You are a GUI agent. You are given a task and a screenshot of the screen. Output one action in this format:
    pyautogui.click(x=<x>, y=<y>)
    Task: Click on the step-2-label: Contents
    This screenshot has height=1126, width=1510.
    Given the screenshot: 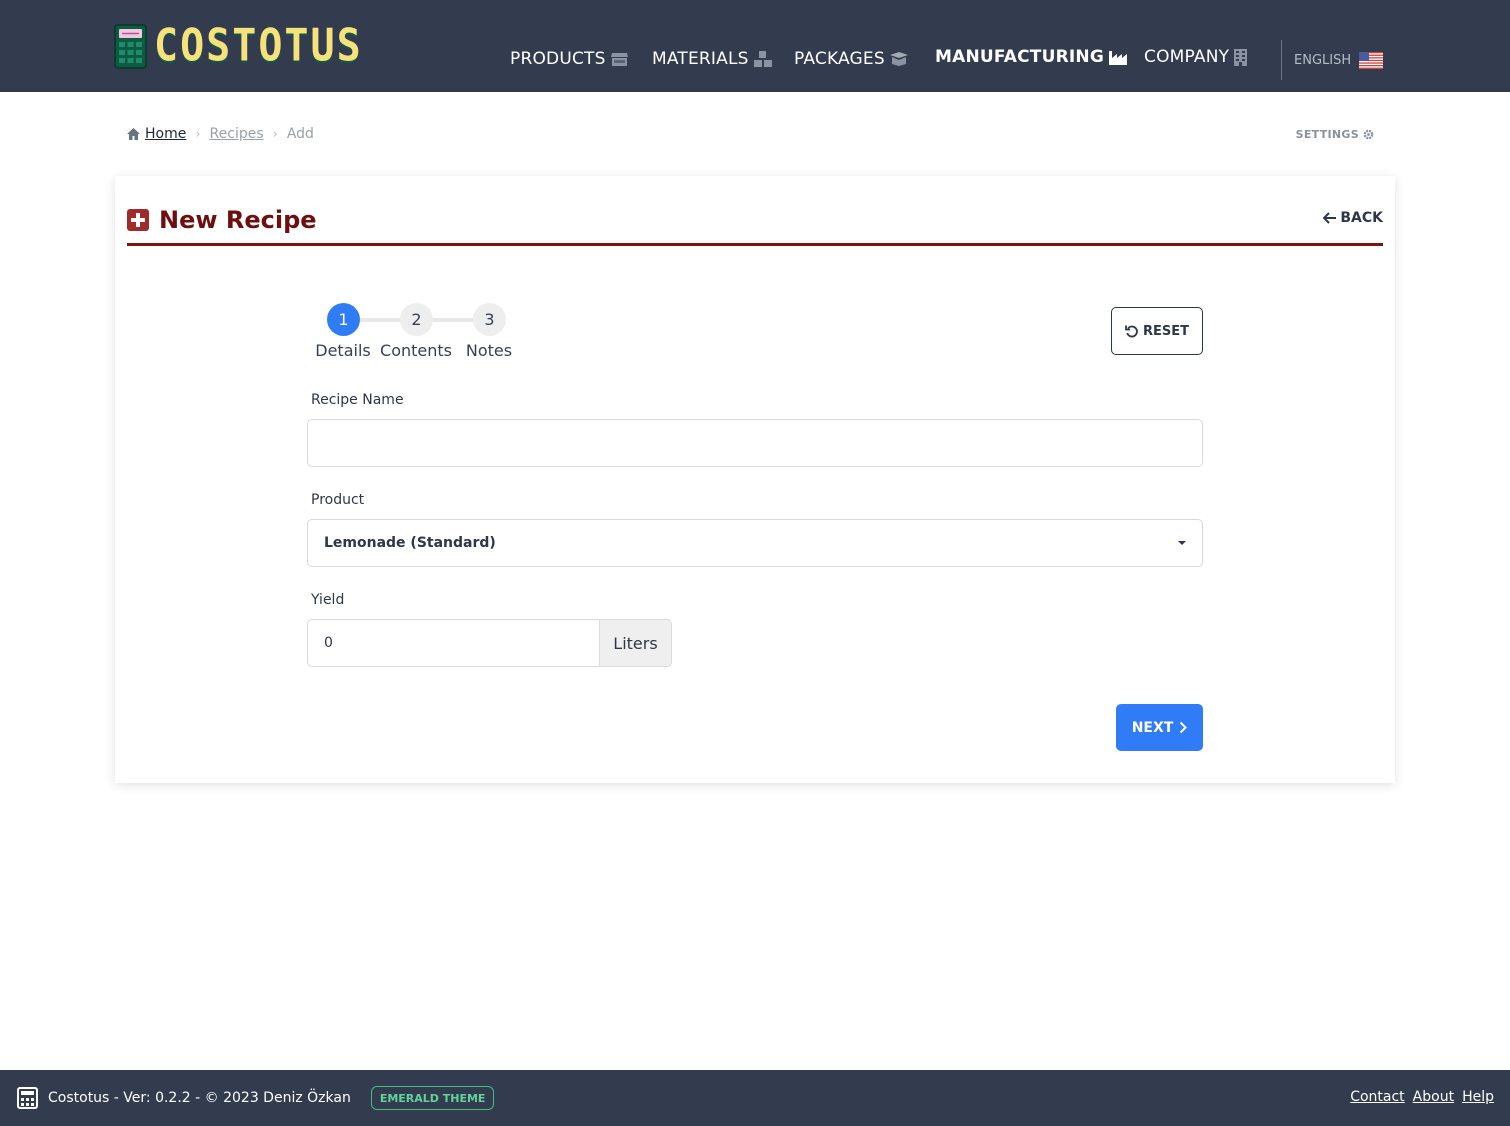 What is the action you would take?
    pyautogui.click(x=416, y=350)
    